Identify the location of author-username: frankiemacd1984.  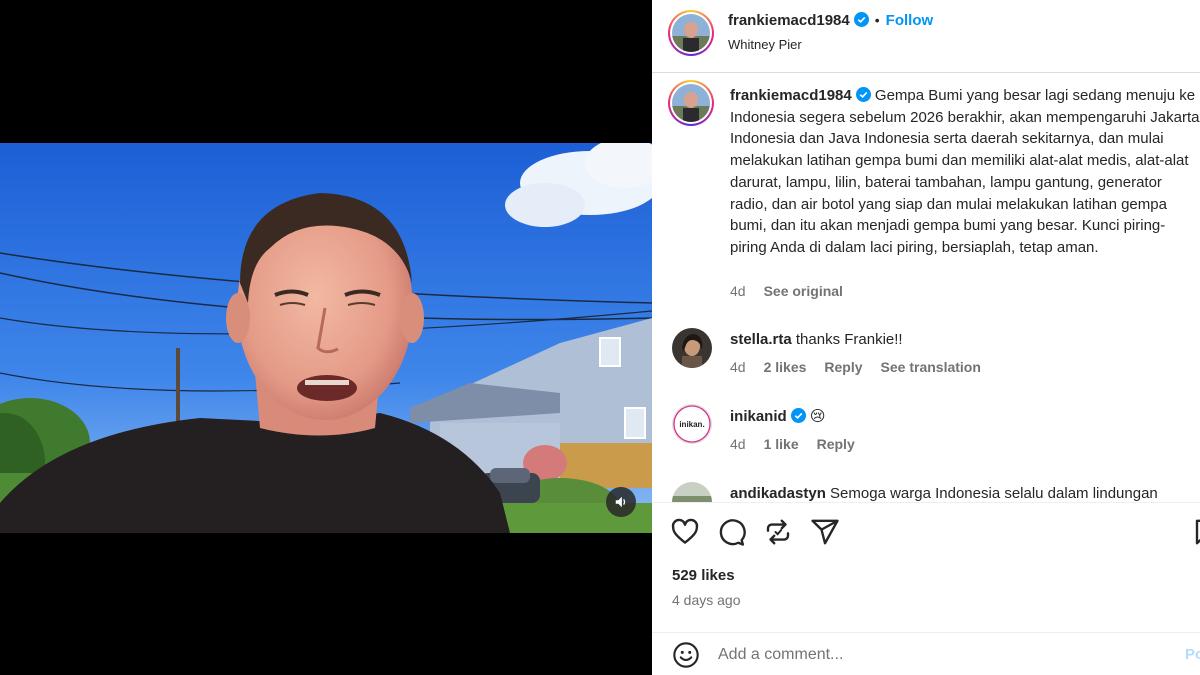
(789, 20).